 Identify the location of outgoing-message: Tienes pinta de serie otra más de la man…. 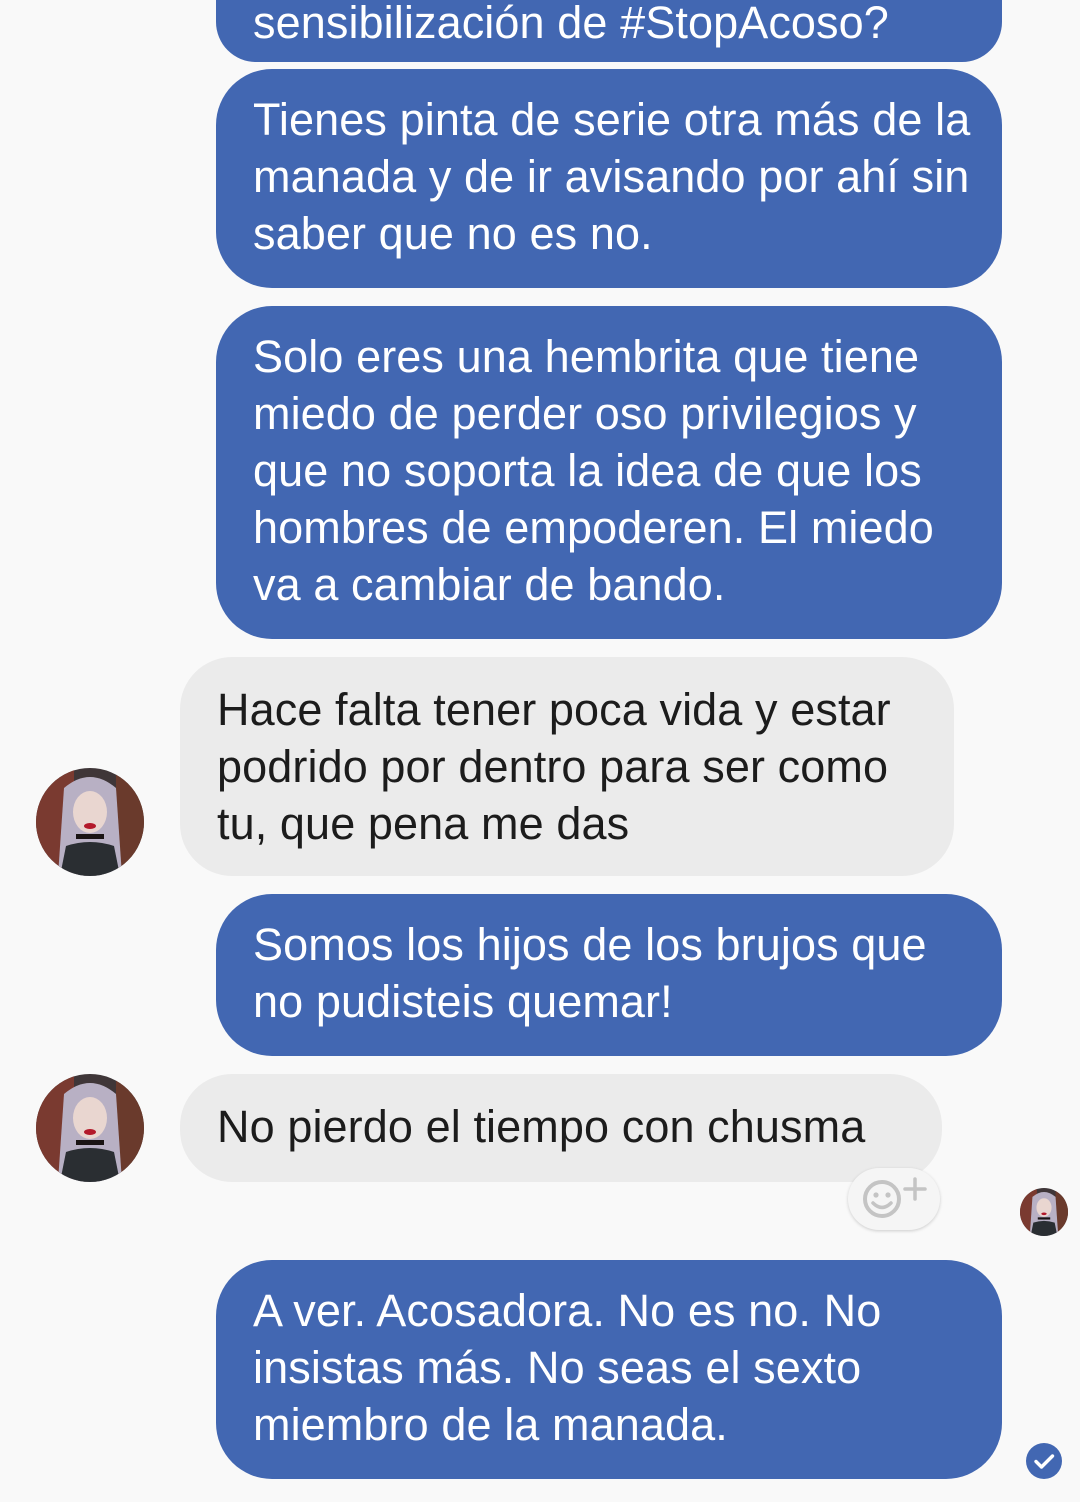
(609, 178).